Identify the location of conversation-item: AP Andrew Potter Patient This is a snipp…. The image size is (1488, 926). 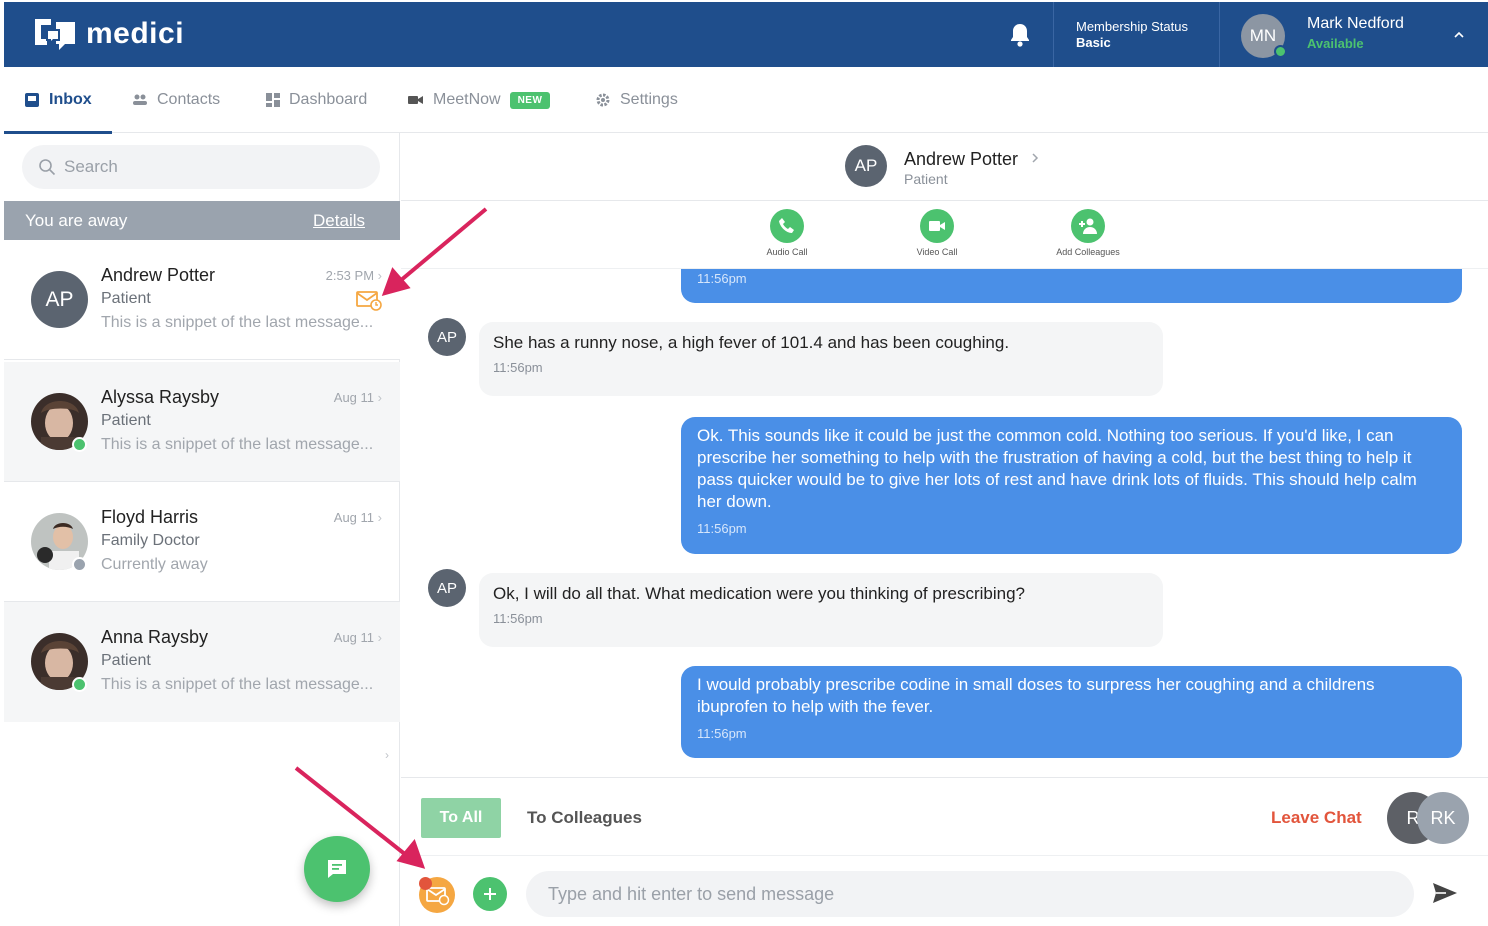
(202, 300).